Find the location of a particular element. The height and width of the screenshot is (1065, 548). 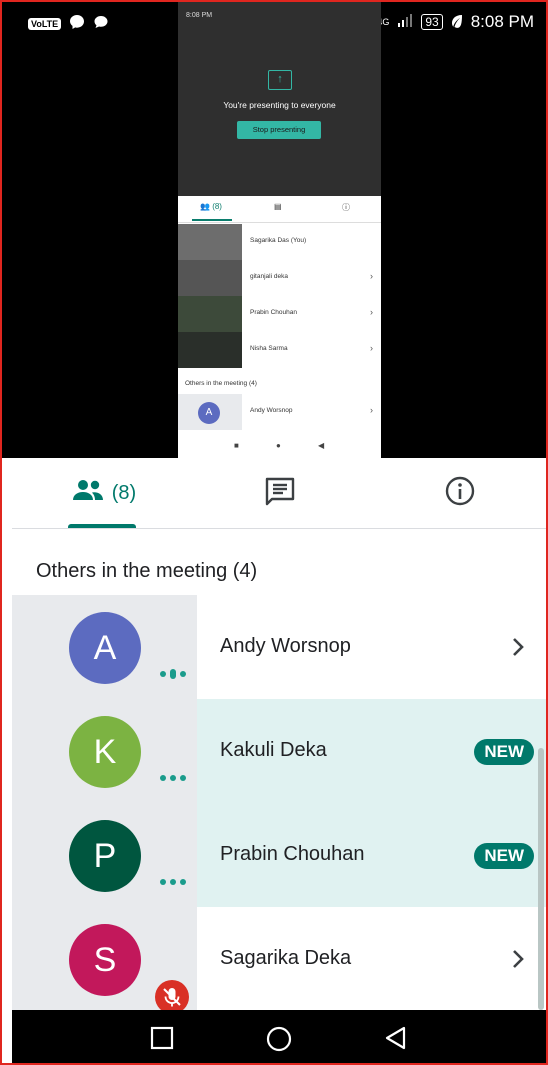

stop-presenting-button: Stop presenting is located at coordinates (279, 130).